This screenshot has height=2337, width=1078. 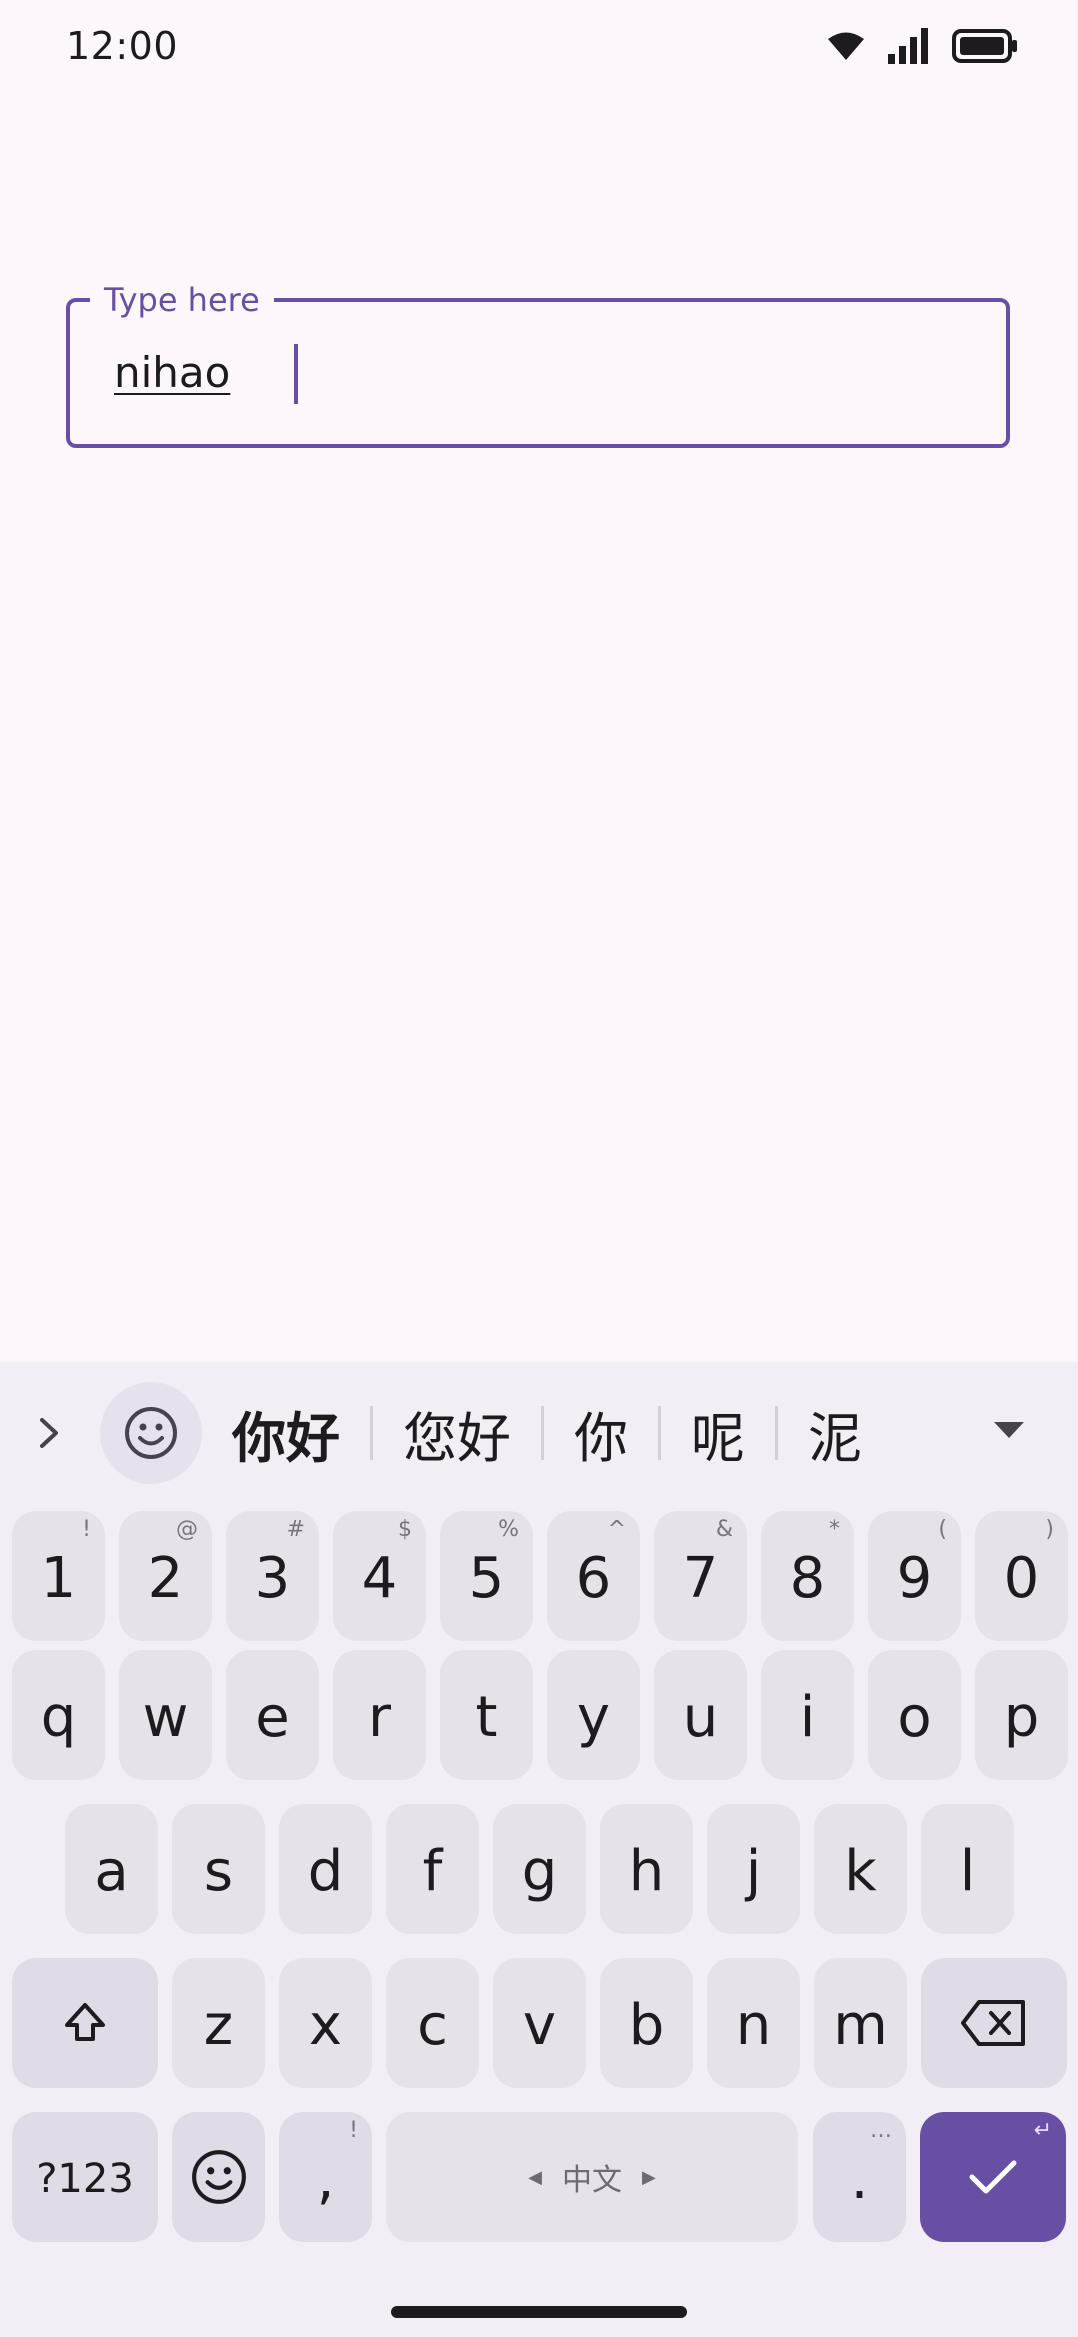 What do you see at coordinates (807, 1576) in the screenshot?
I see `key-8: * 8` at bounding box center [807, 1576].